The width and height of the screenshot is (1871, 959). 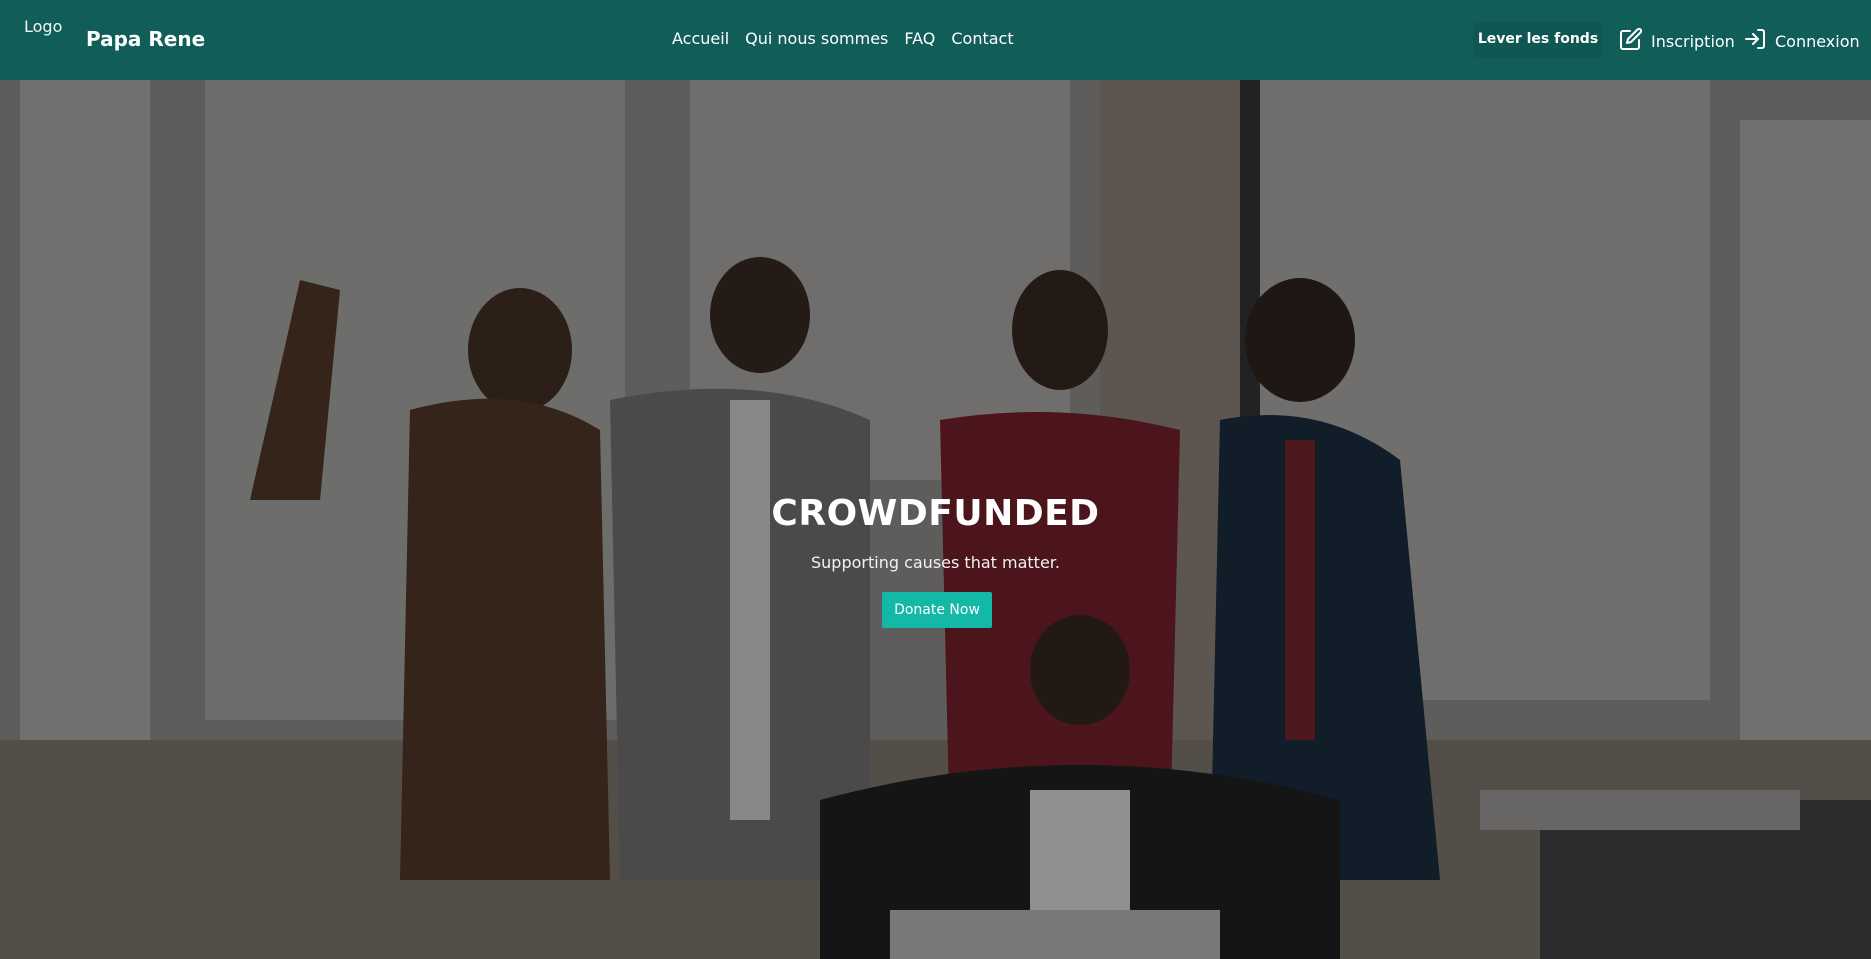 I want to click on nav-link-faq: FAQ, so click(x=919, y=38).